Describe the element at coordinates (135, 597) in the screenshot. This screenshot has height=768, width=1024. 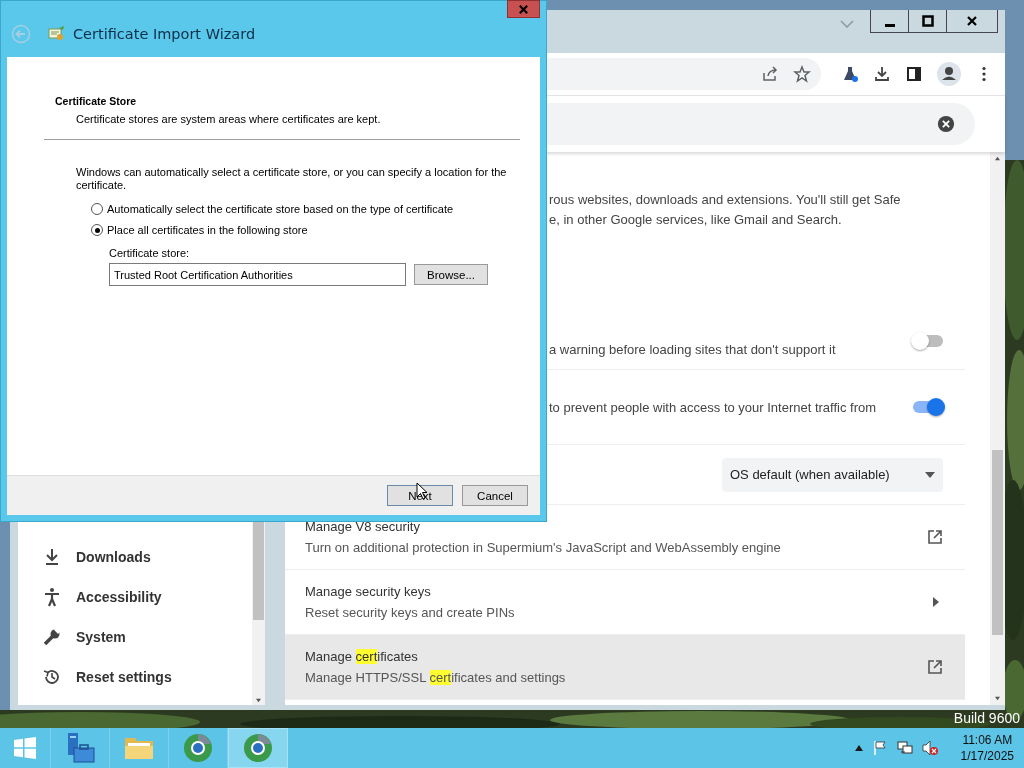
I see `sidebar-item: Accessibility` at that location.